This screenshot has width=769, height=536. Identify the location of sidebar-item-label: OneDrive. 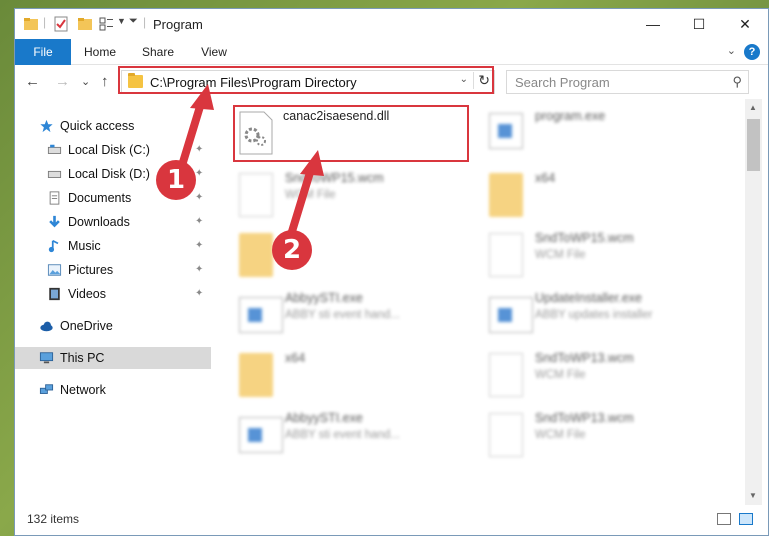
(86, 326).